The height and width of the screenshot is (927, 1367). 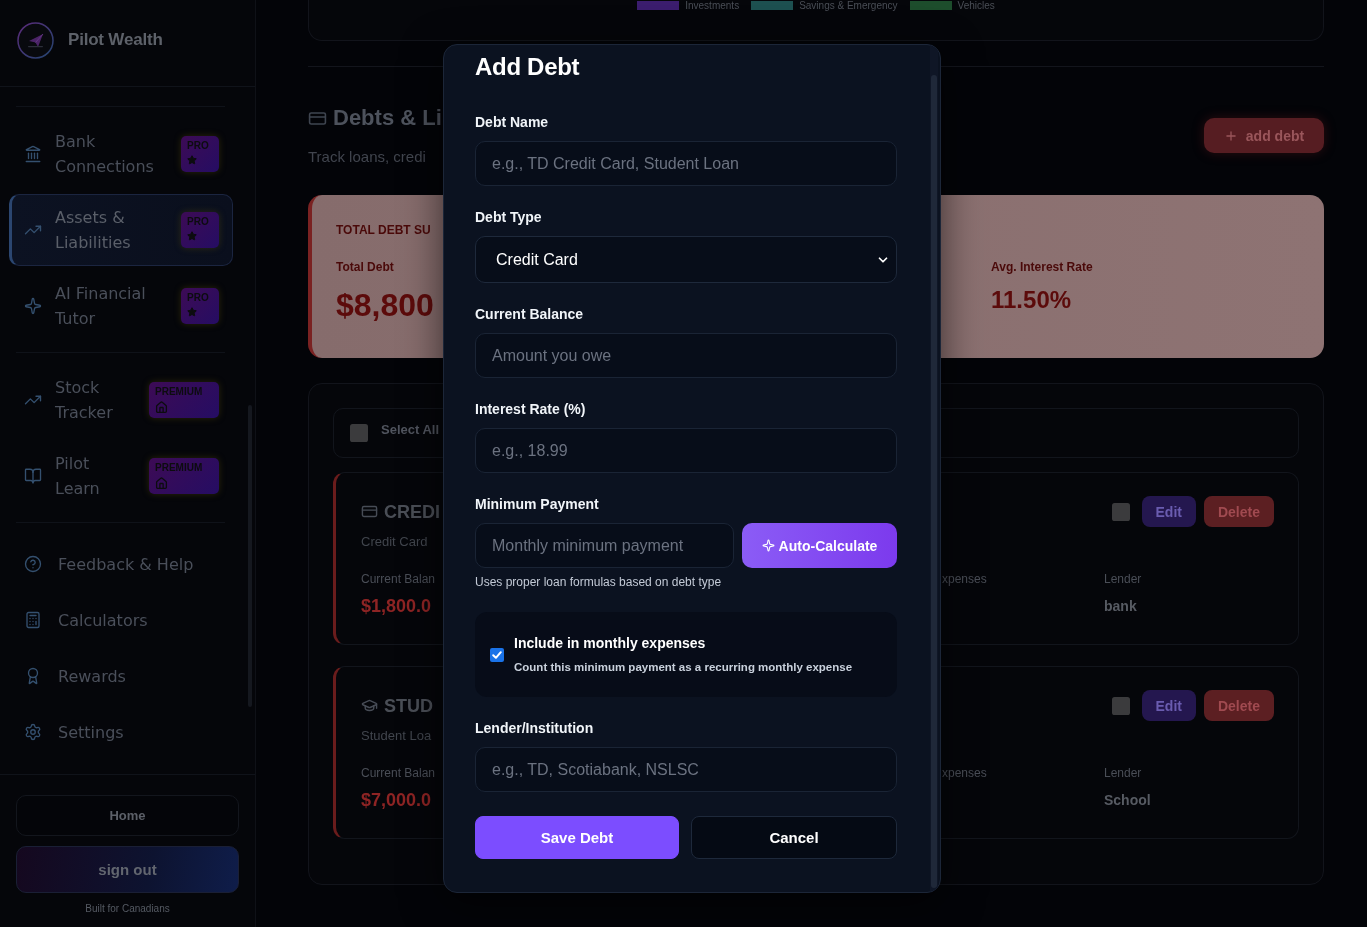 I want to click on sign-out-button: sign out, so click(x=127, y=869).